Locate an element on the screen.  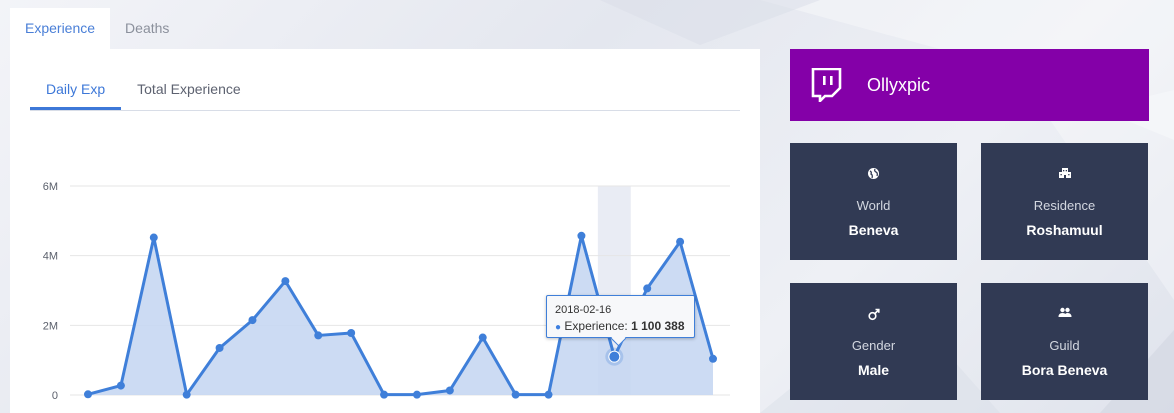
tooltip-line: ● Experience: 1 100 388 is located at coordinates (620, 326).